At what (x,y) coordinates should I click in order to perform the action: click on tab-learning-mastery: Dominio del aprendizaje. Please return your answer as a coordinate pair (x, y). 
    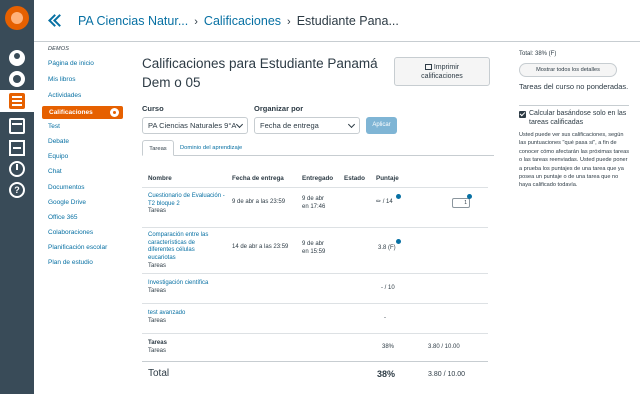
    Looking at the image, I should click on (211, 148).